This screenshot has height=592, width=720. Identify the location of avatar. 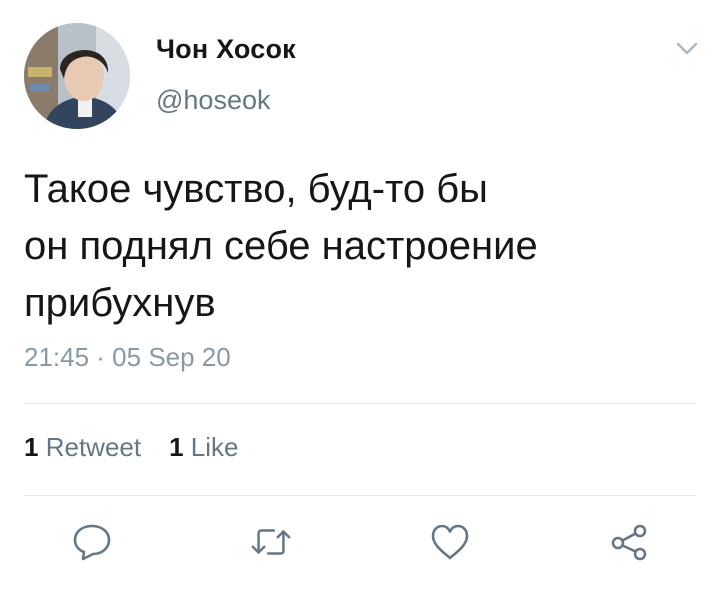
(77, 76).